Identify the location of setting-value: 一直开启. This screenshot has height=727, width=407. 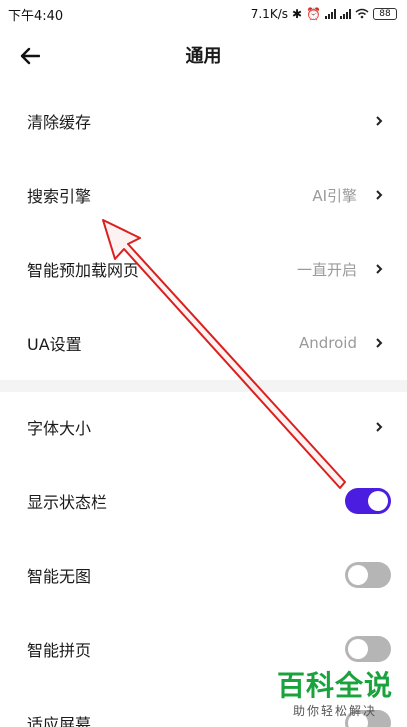
(326, 269).